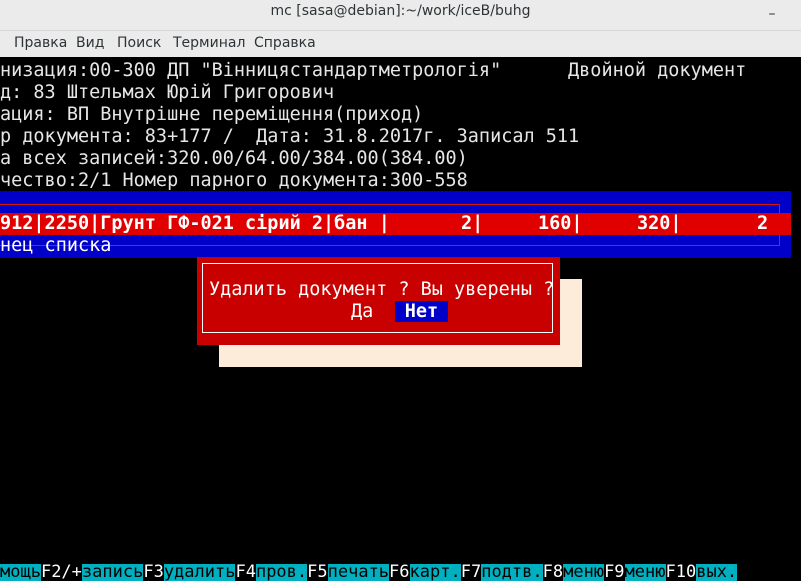  Describe the element at coordinates (472, 223) in the screenshot. I see `row-qty: 2|` at that location.